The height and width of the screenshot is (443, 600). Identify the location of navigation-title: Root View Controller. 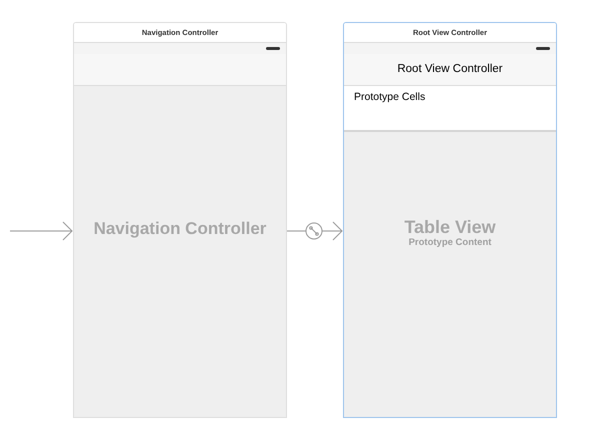
(450, 69).